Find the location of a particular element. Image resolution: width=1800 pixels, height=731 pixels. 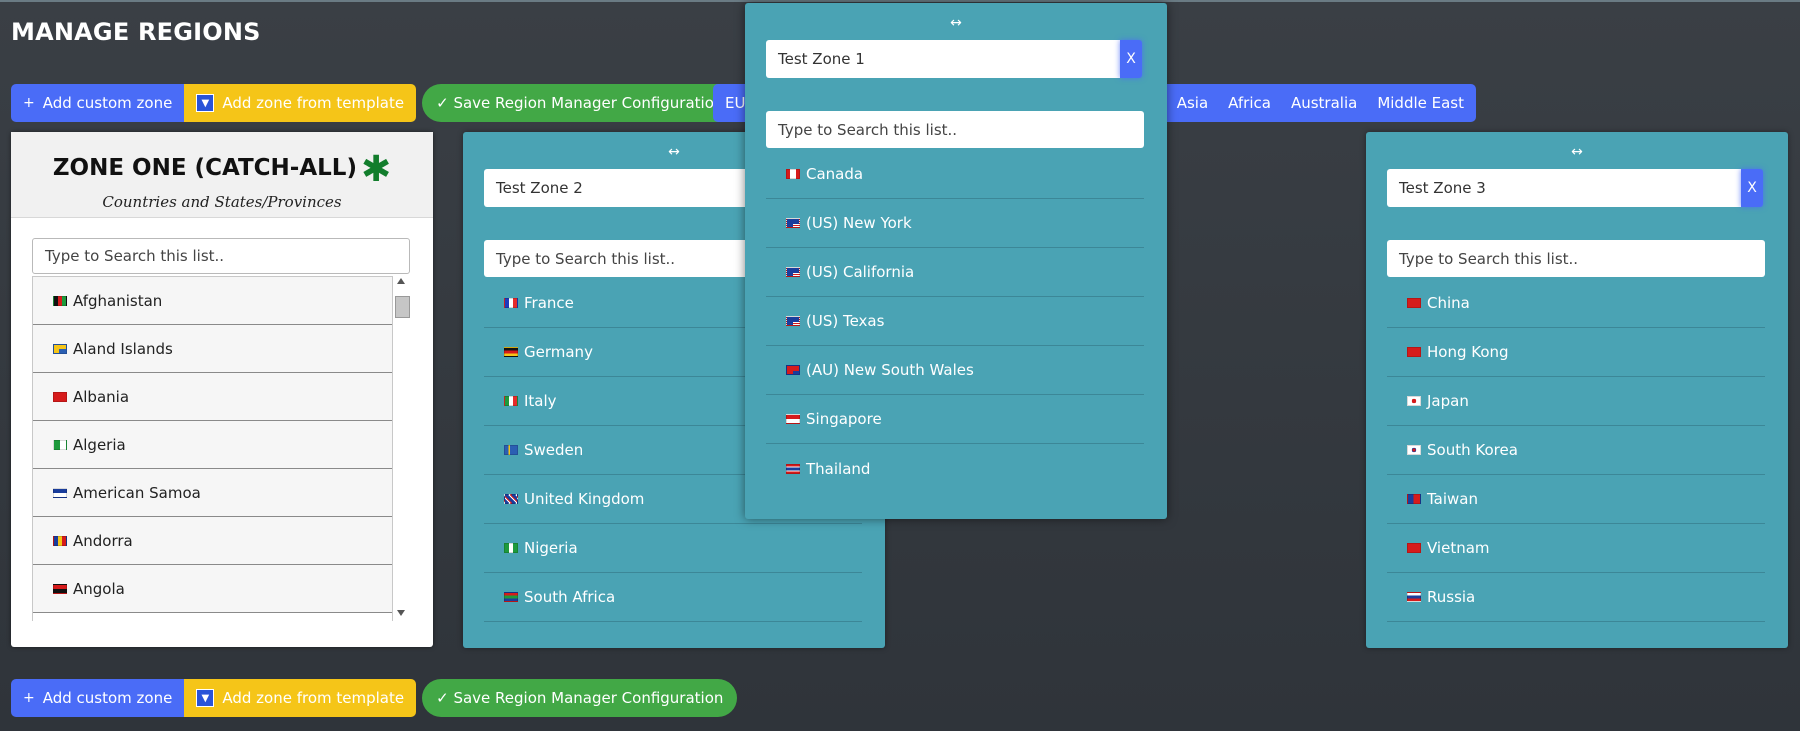

list-item: Hong Kong is located at coordinates (1576, 352).